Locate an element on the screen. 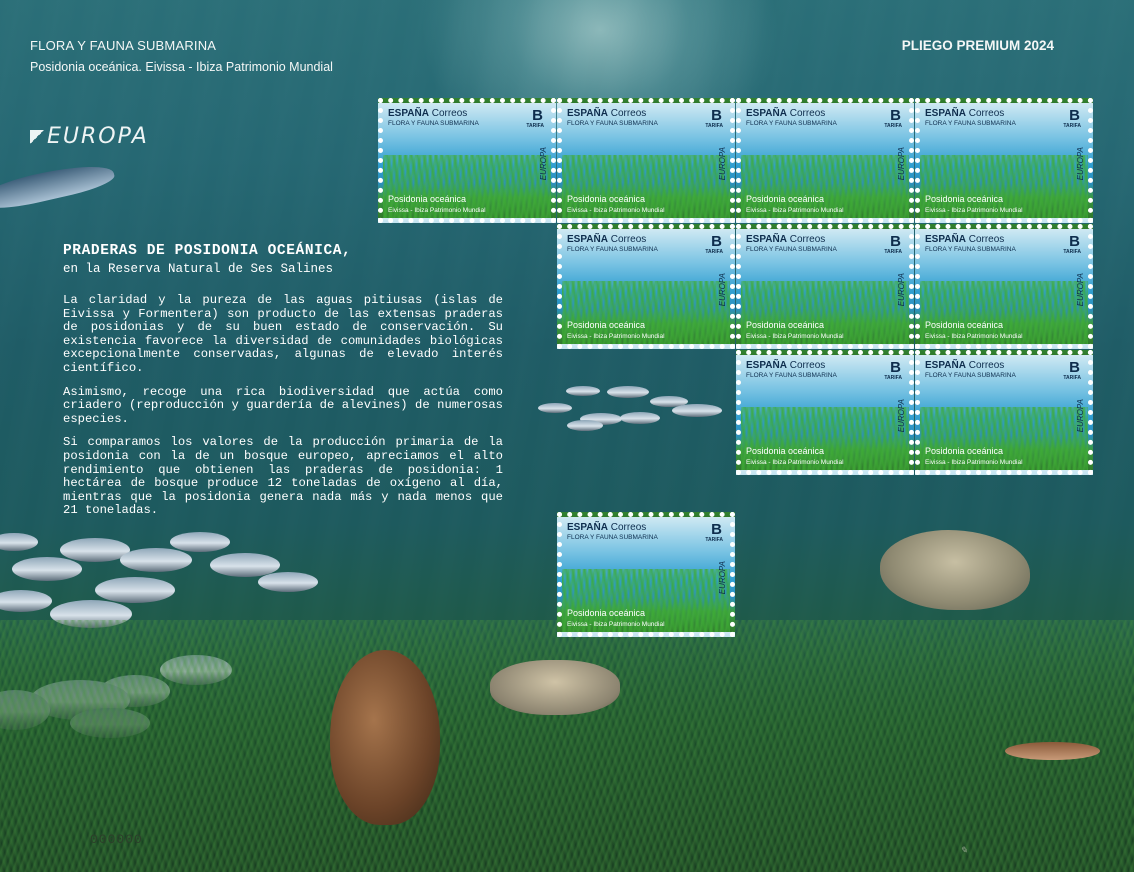  rock-illustration is located at coordinates (555, 687).